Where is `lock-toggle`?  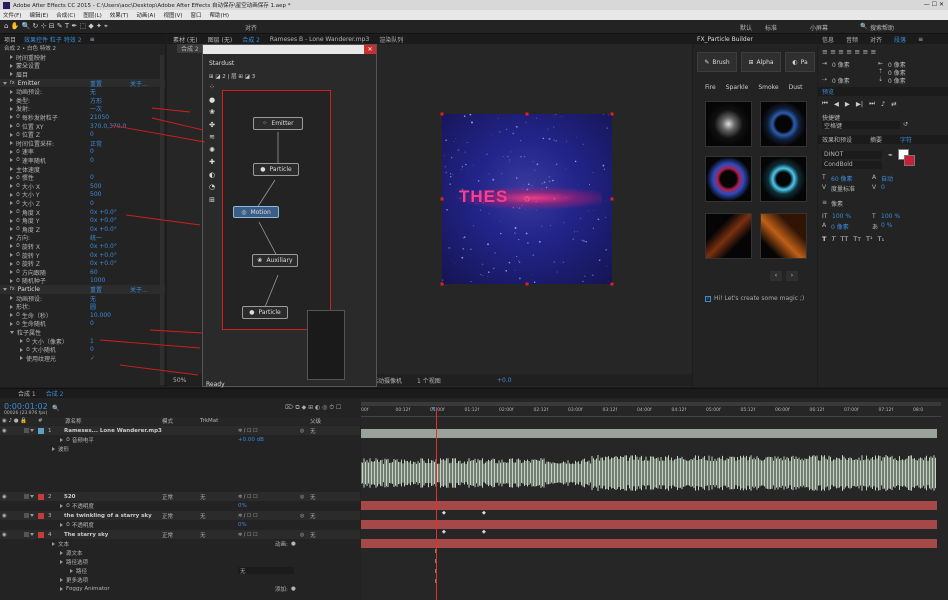 lock-toggle is located at coordinates (26, 516).